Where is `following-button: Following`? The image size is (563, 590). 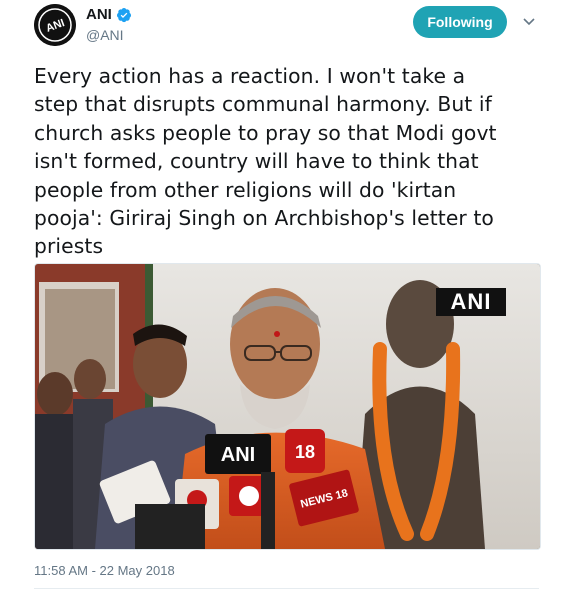
following-button: Following is located at coordinates (460, 22).